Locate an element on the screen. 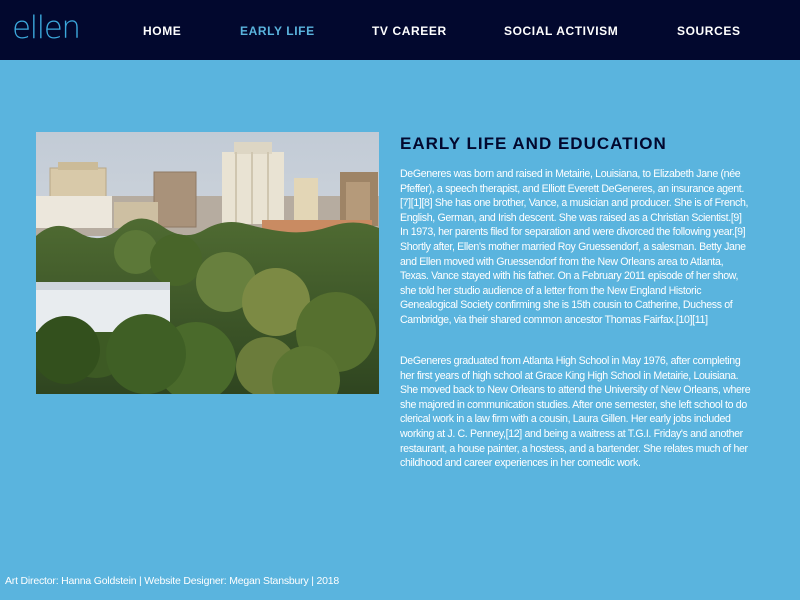  page-title: EARLY LIFE AND EDUCATION is located at coordinates (533, 143).